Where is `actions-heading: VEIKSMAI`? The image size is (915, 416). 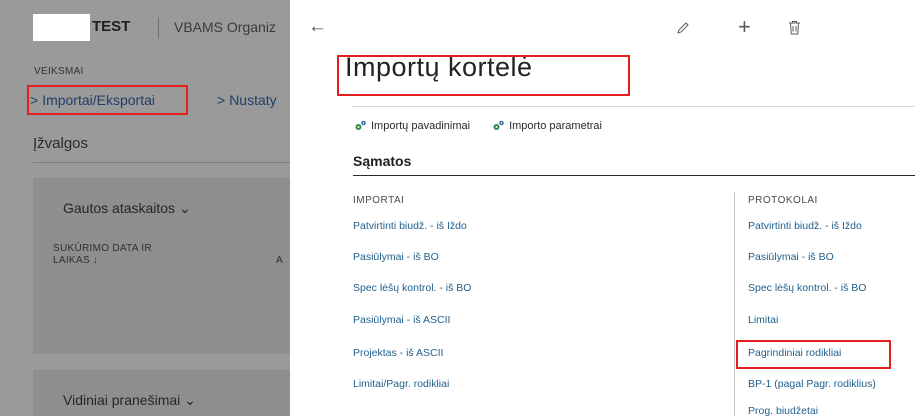 actions-heading: VEIKSMAI is located at coordinates (59, 71).